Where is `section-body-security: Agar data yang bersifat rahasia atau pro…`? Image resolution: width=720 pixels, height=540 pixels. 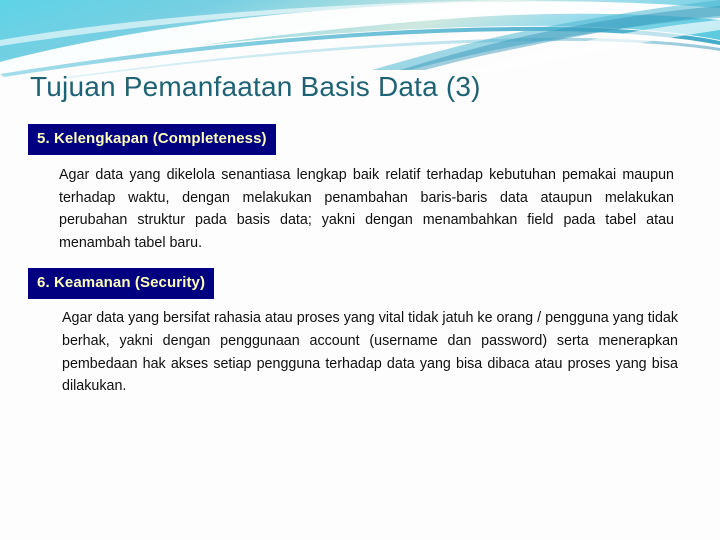 section-body-security: Agar data yang bersifat rahasia atau pro… is located at coordinates (370, 352).